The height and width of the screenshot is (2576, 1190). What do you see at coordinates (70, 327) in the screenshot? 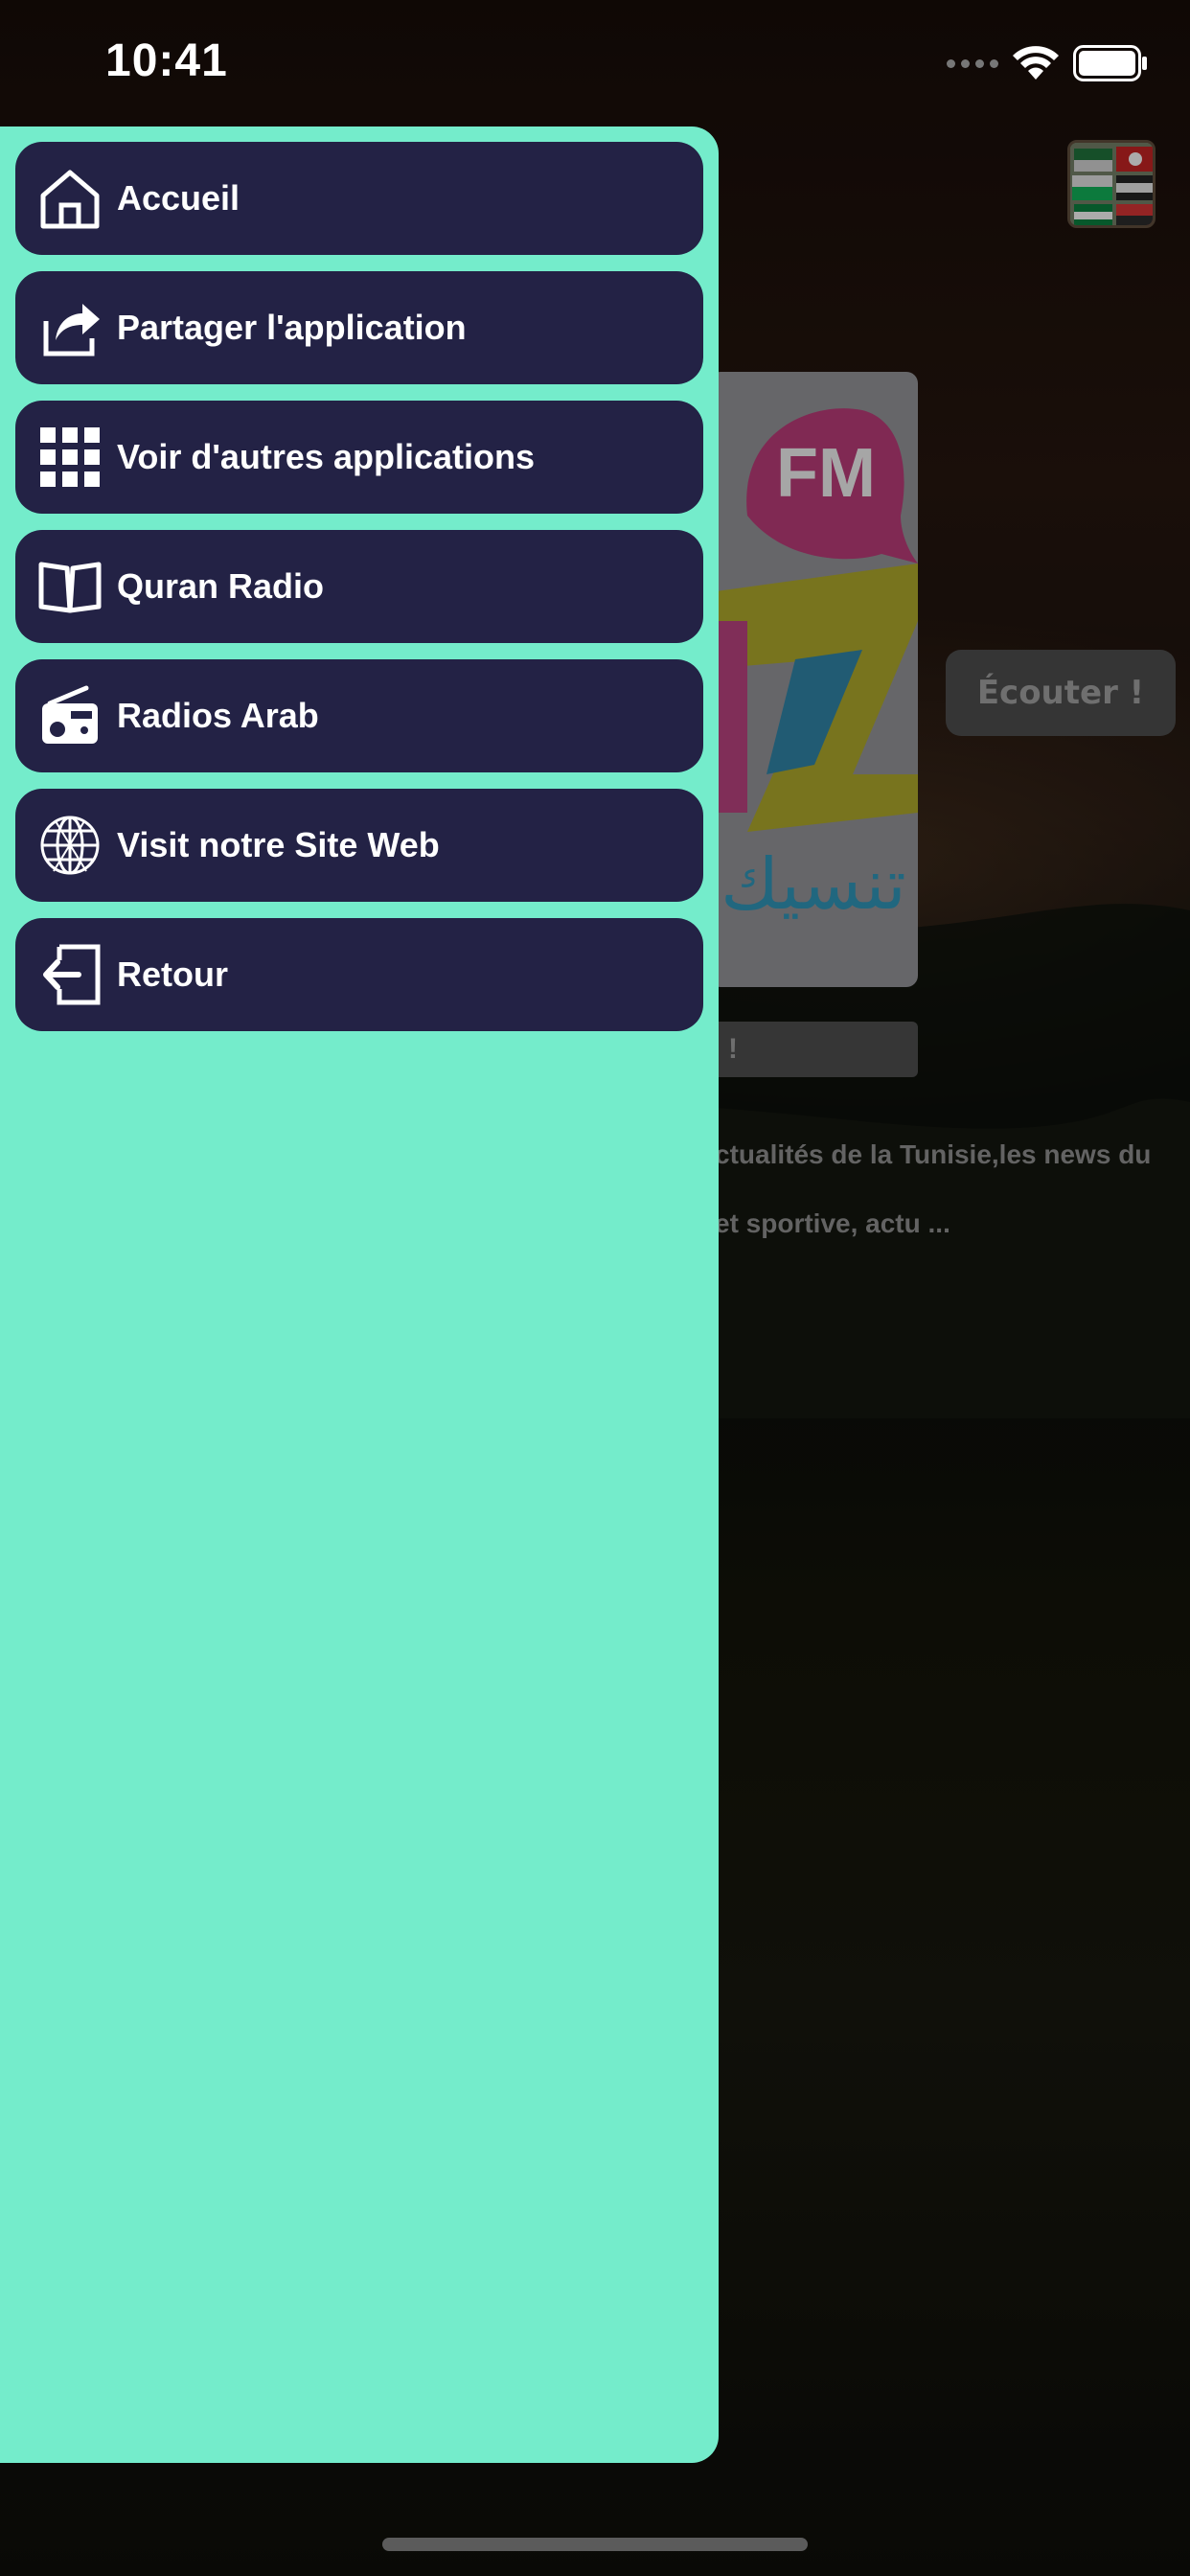
I see `share-icon` at bounding box center [70, 327].